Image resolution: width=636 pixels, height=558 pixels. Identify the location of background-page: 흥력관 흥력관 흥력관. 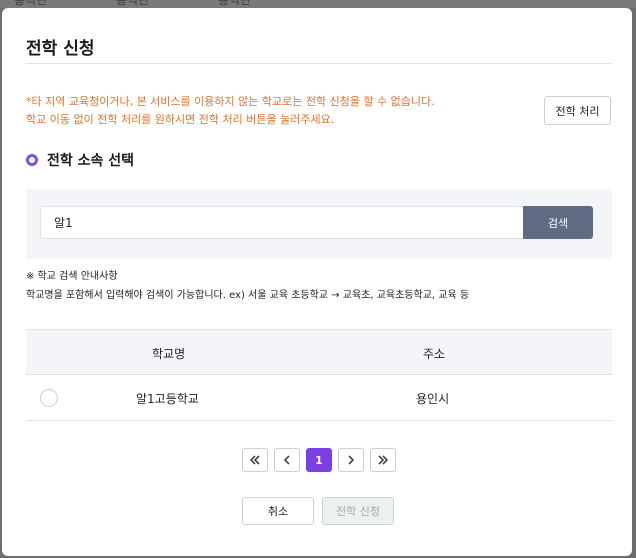
(318, 4).